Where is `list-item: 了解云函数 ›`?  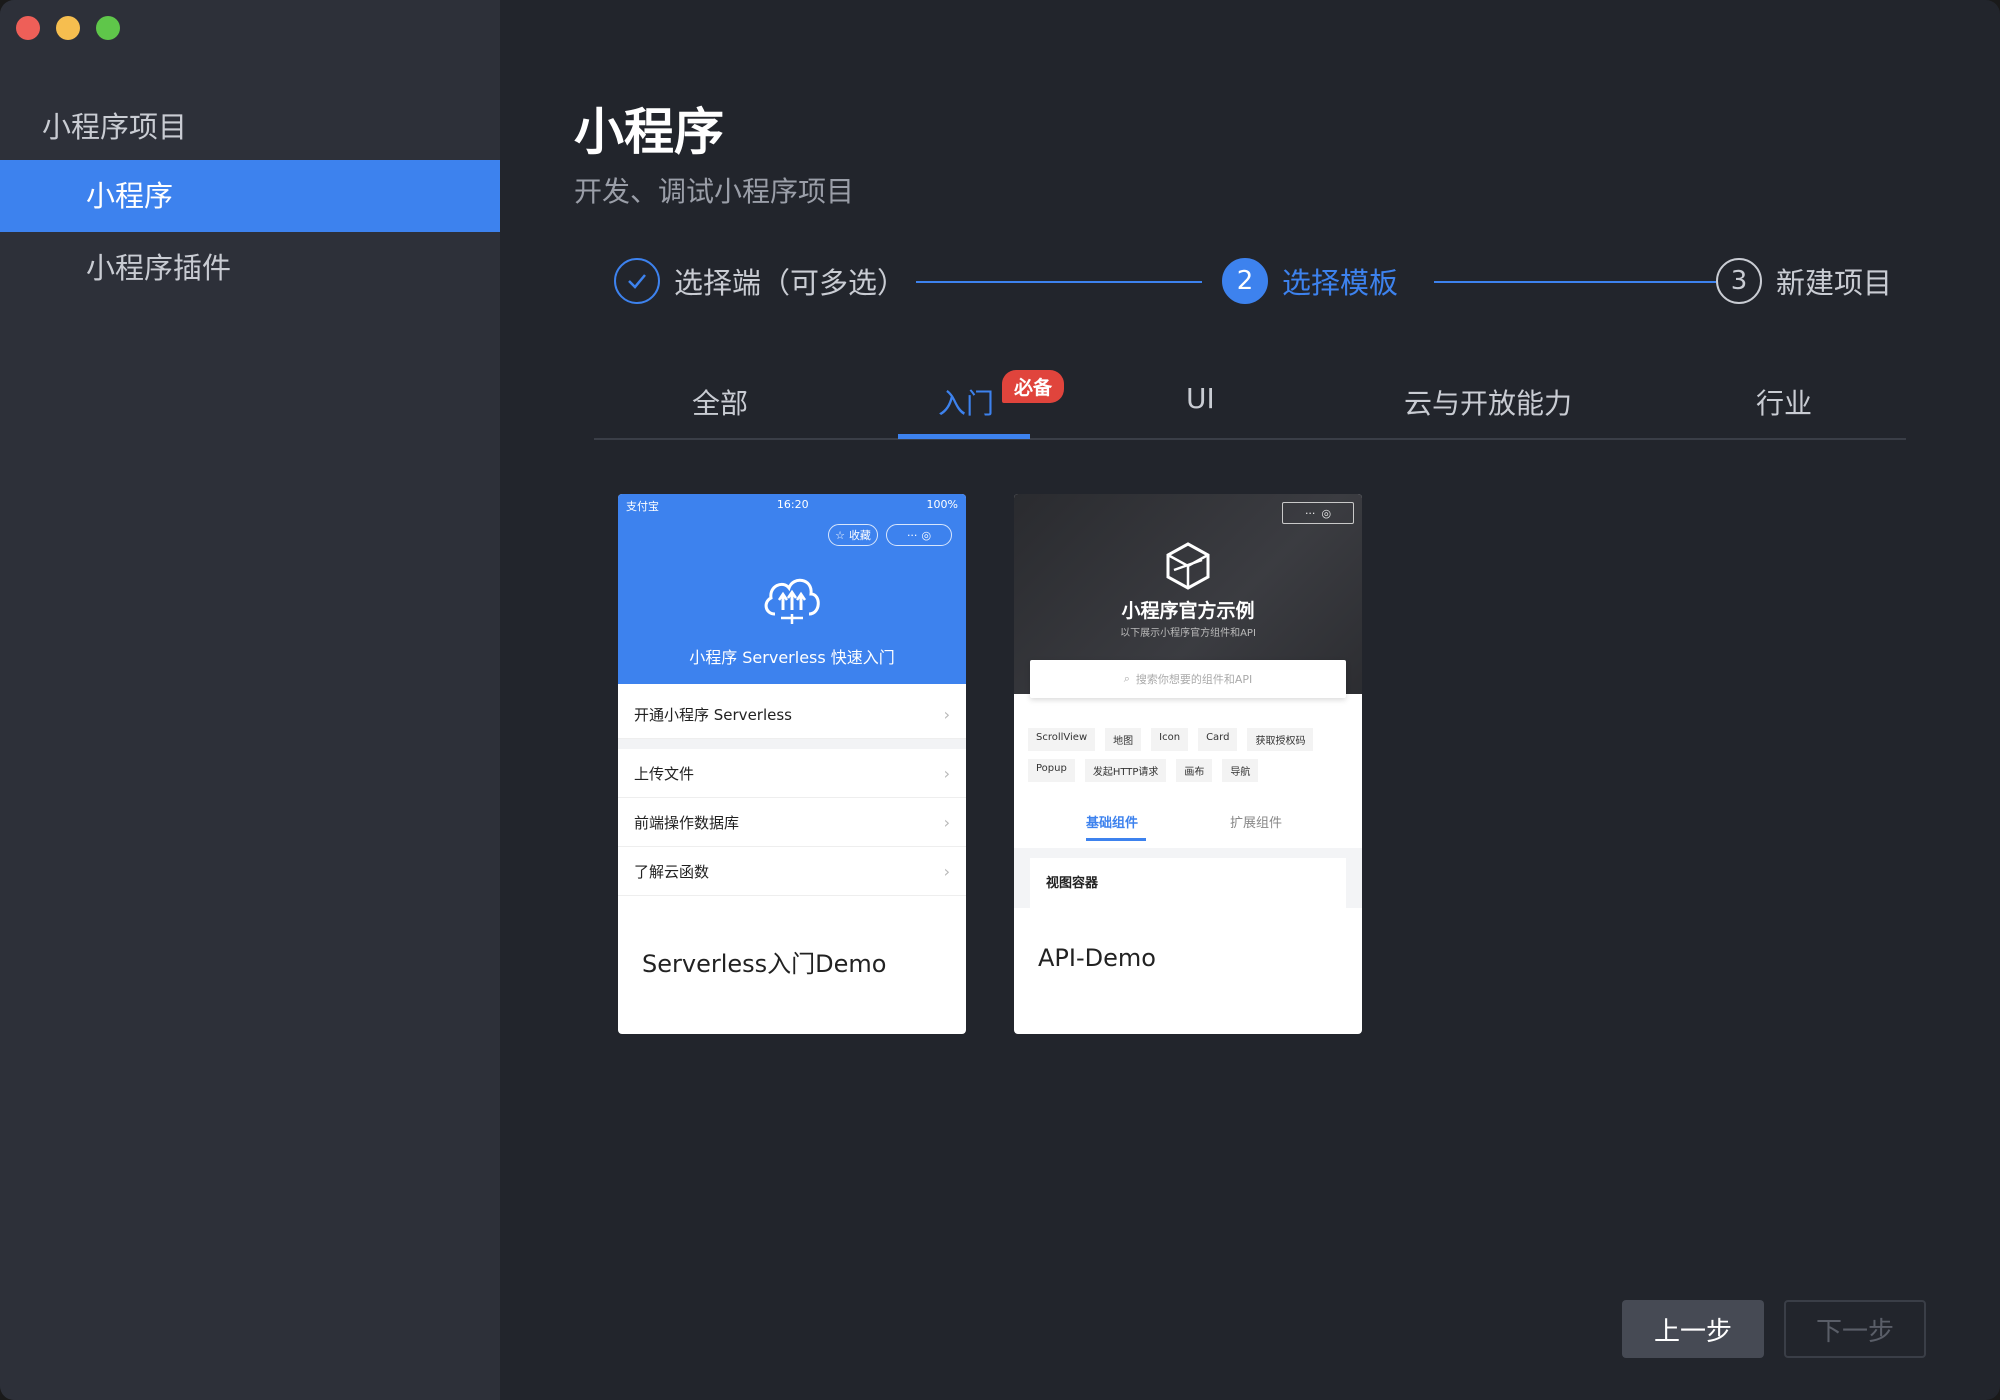 list-item: 了解云函数 › is located at coordinates (792, 871).